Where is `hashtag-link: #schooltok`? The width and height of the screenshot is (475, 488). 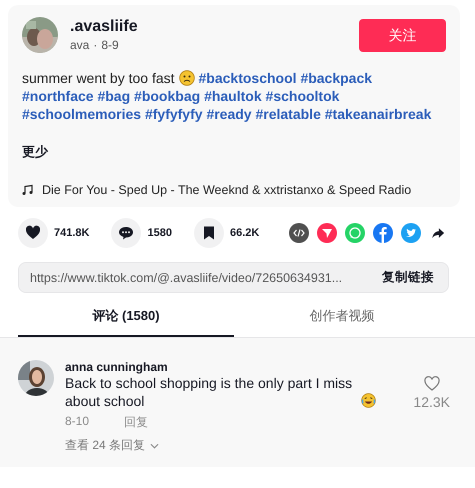
hashtag-link: #schooltok is located at coordinates (303, 96).